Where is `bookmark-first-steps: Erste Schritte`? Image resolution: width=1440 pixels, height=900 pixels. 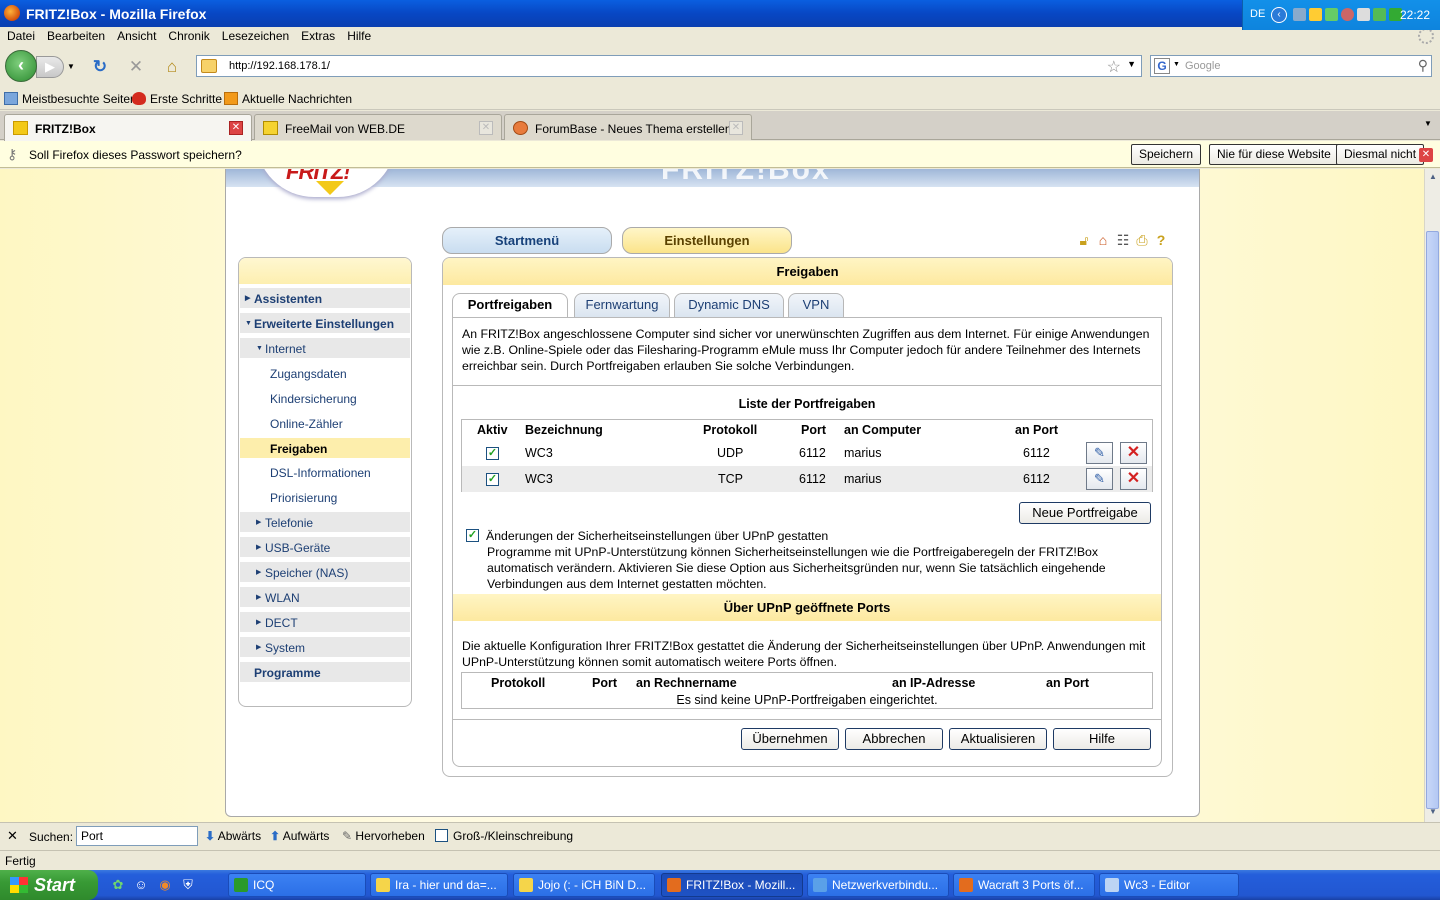
bookmark-first-steps: Erste Schritte is located at coordinates (177, 99).